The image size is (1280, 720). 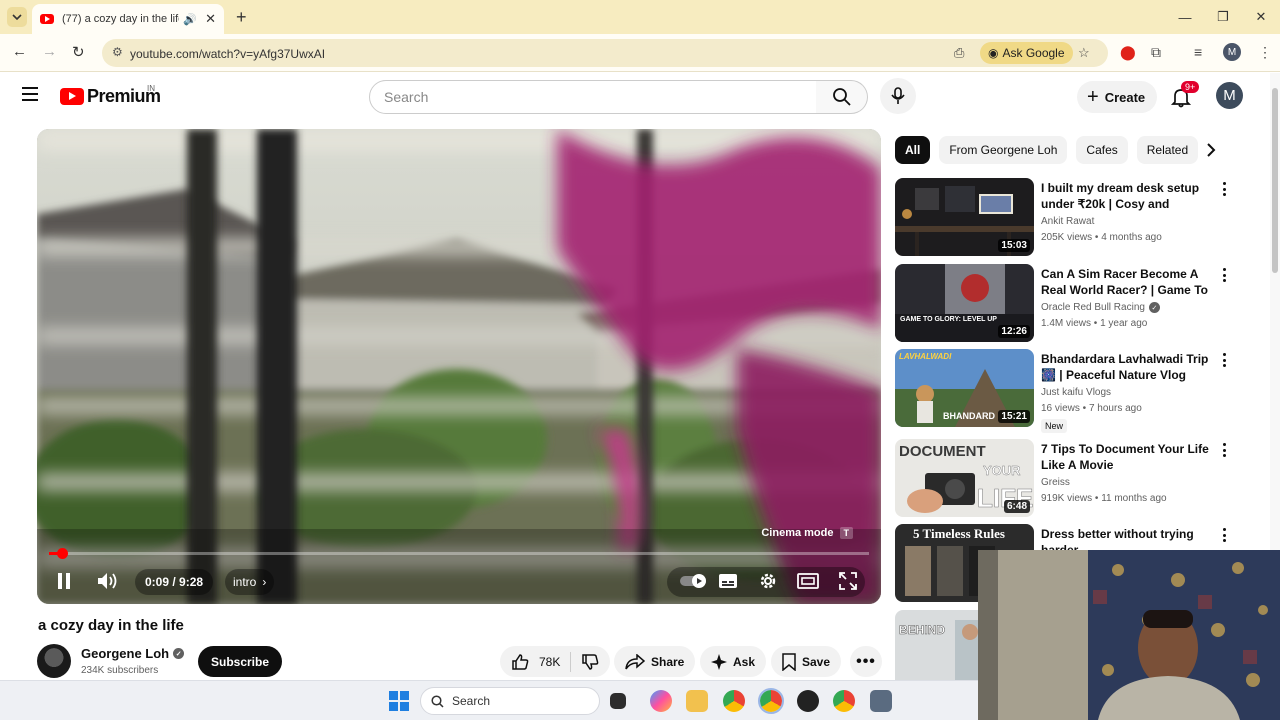 What do you see at coordinates (1084, 53) in the screenshot?
I see `bookmark-star-icon: ☆` at bounding box center [1084, 53].